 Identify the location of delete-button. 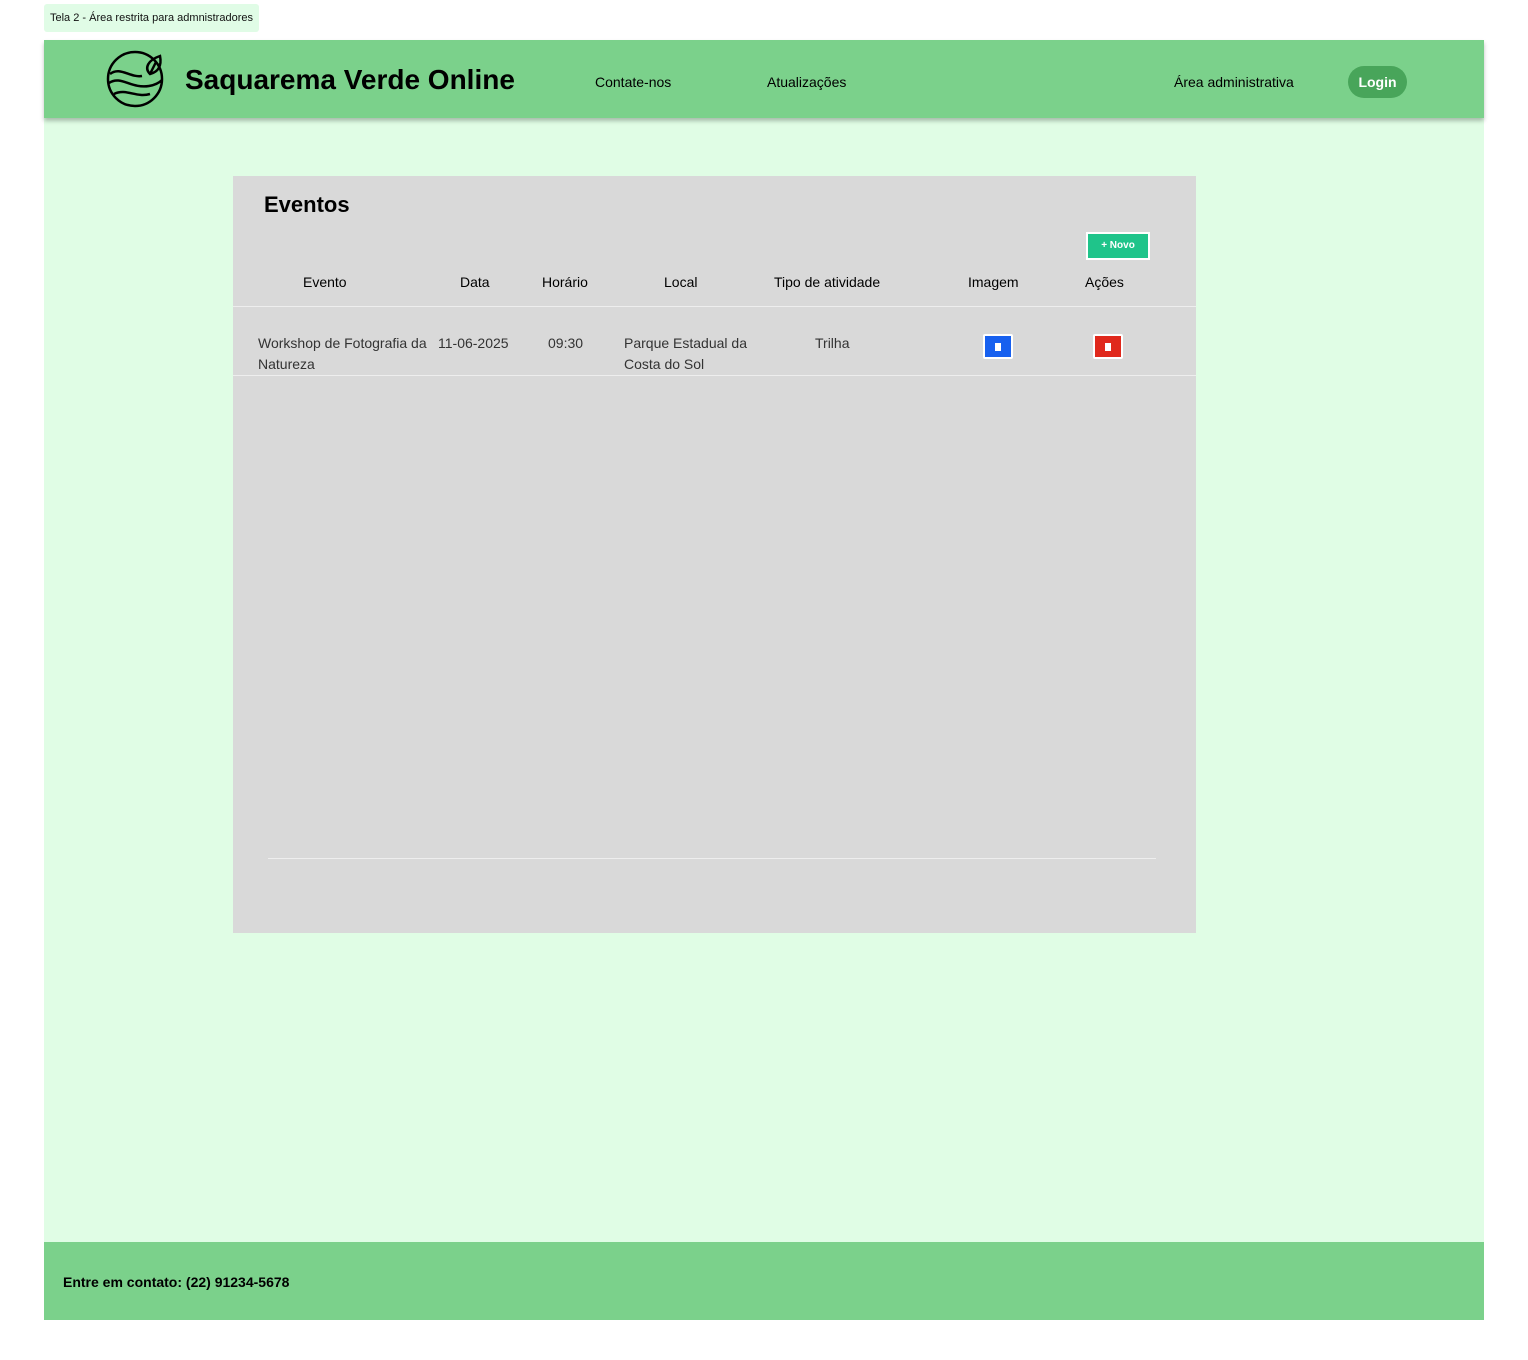
(1108, 346).